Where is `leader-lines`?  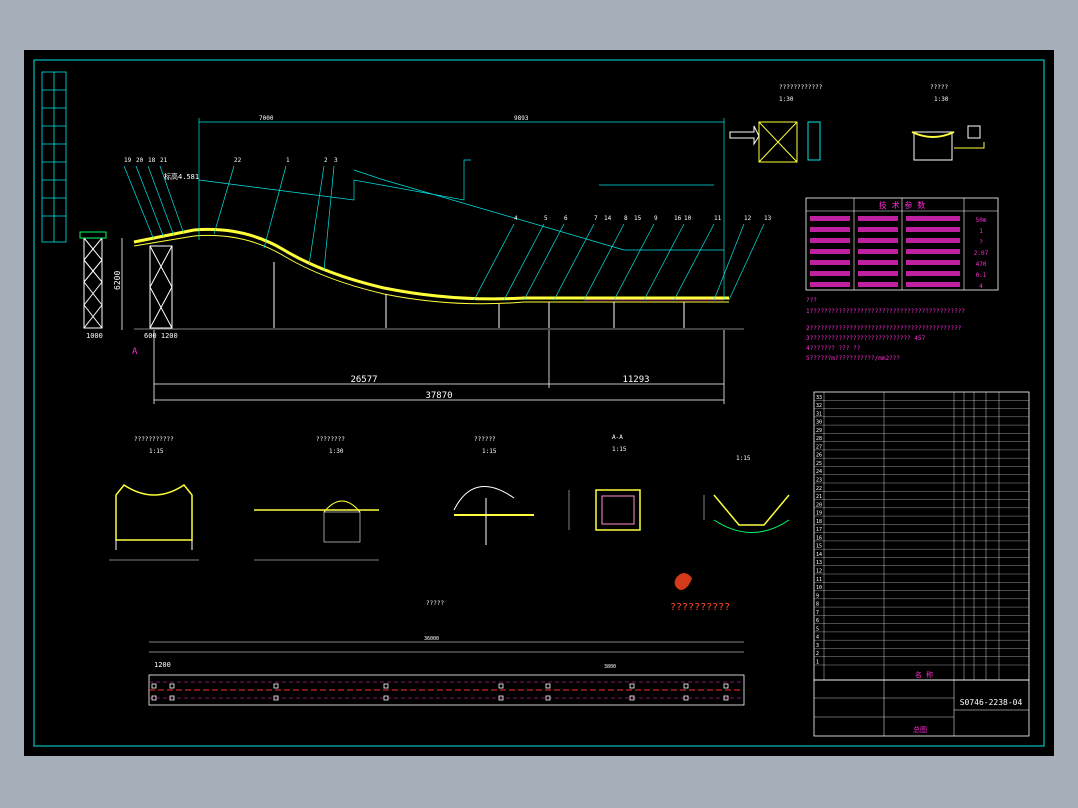 leader-lines is located at coordinates (444, 209).